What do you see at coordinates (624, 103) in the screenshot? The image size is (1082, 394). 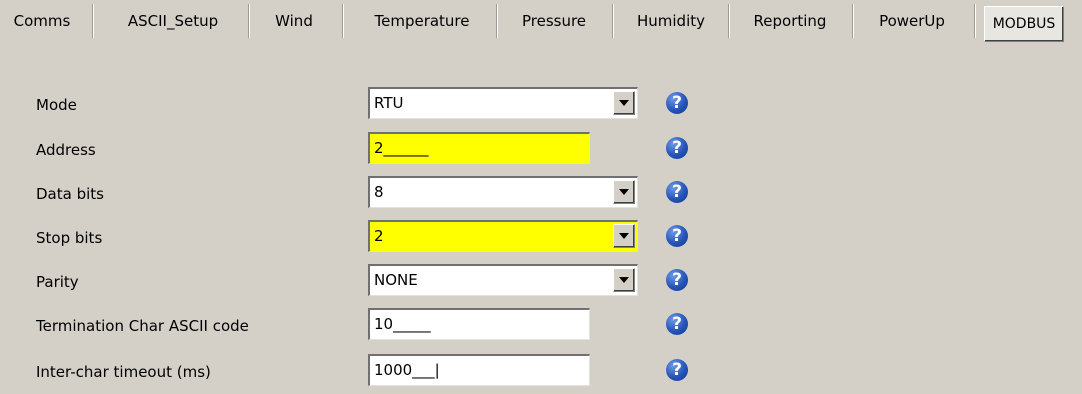 I see `mode-dropdown-button` at bounding box center [624, 103].